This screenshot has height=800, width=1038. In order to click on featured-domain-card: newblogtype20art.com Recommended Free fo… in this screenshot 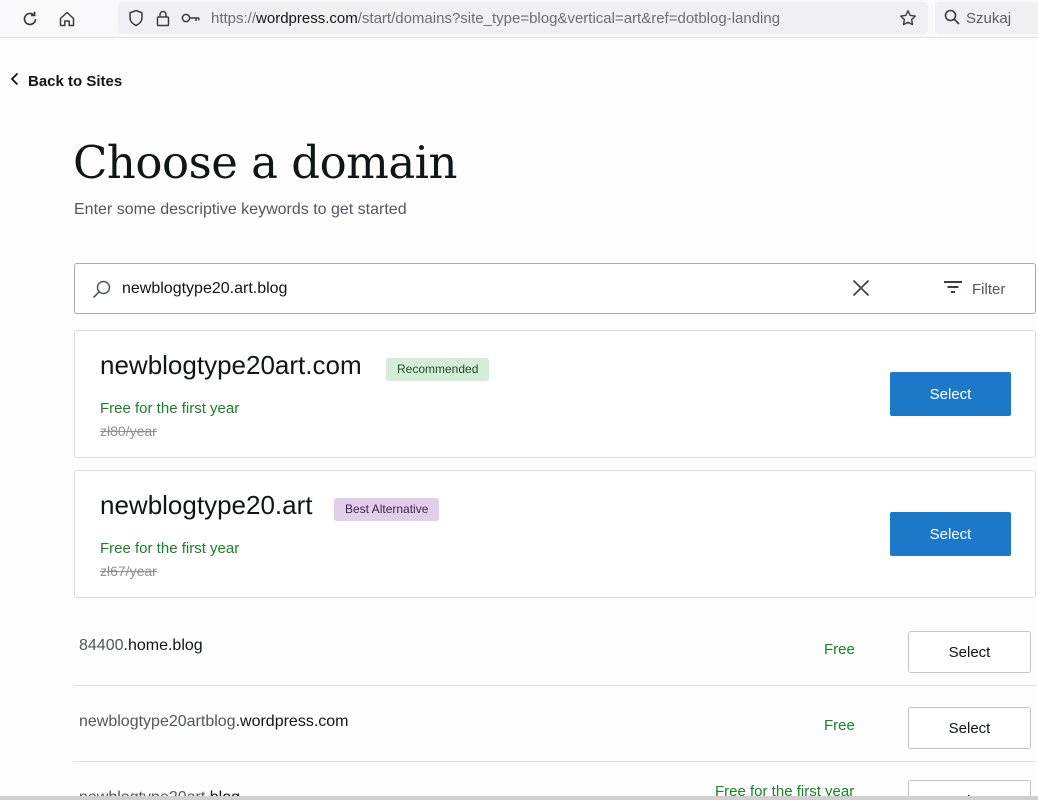, I will do `click(555, 394)`.